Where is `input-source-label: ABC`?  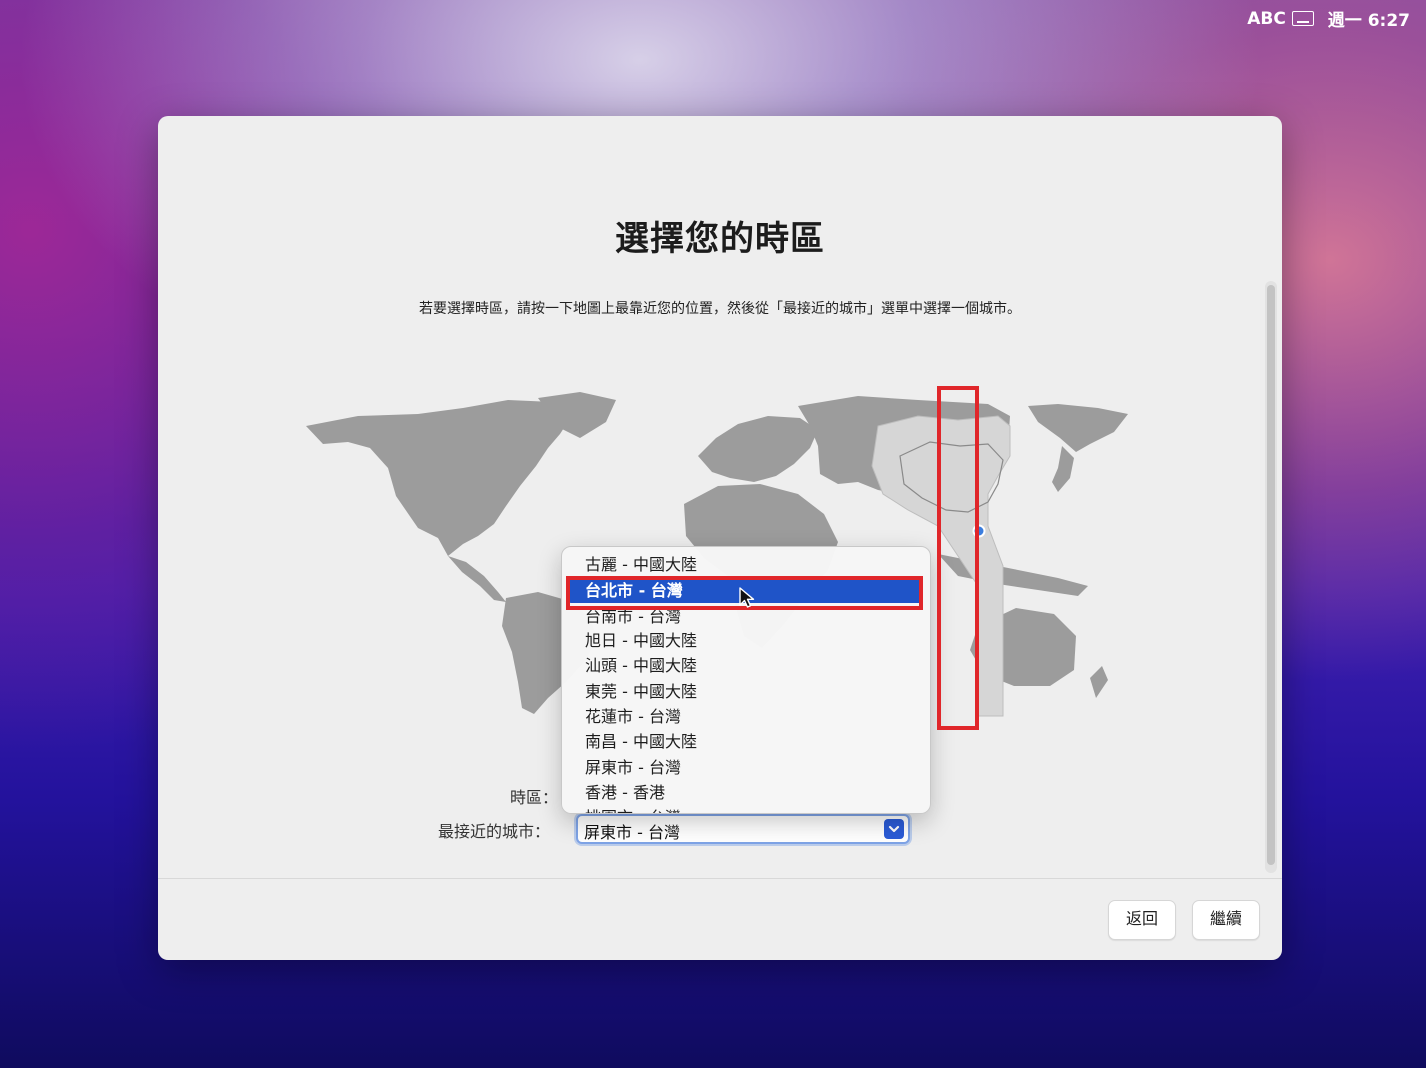
input-source-label: ABC is located at coordinates (1266, 18).